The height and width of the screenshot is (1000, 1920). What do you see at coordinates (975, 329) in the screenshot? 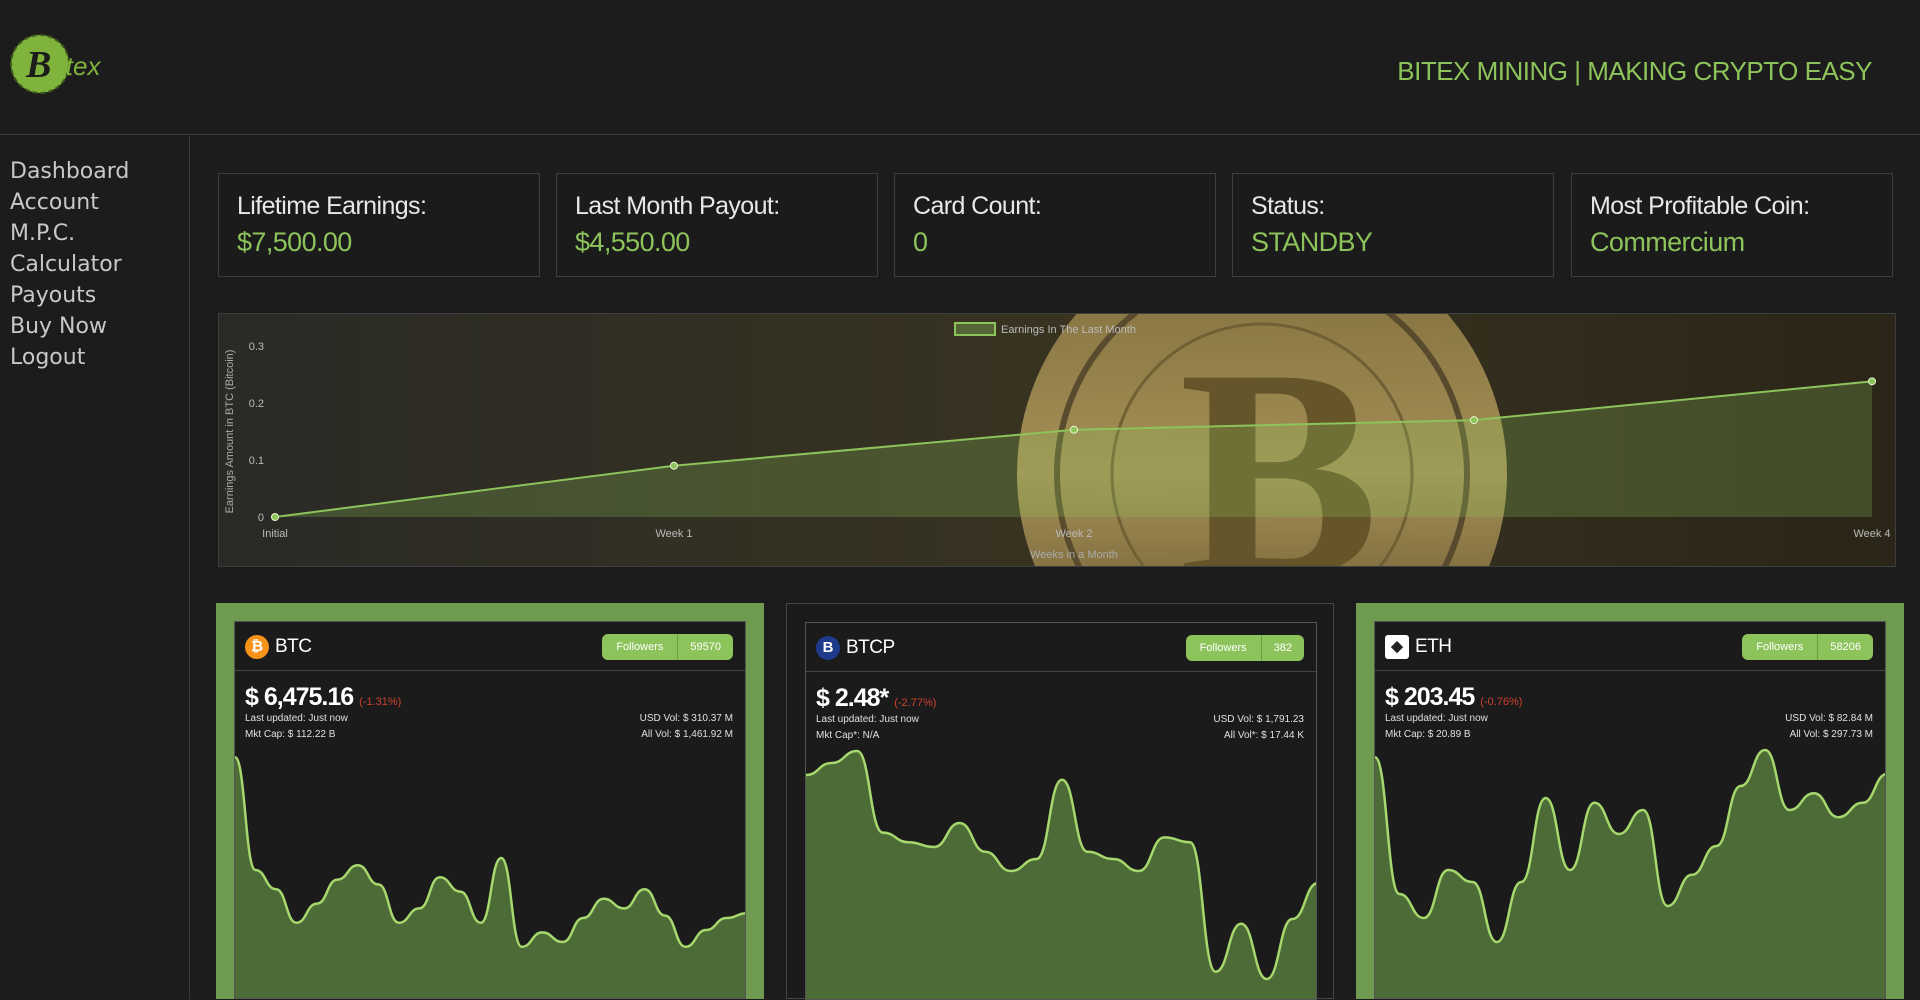
I see `legend-swatch` at bounding box center [975, 329].